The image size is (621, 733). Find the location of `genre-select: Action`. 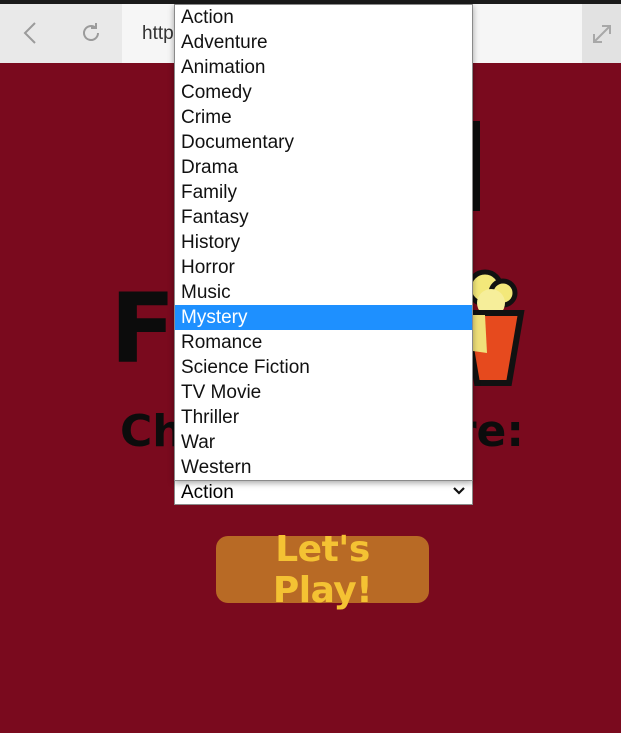

genre-select: Action is located at coordinates (323, 492).